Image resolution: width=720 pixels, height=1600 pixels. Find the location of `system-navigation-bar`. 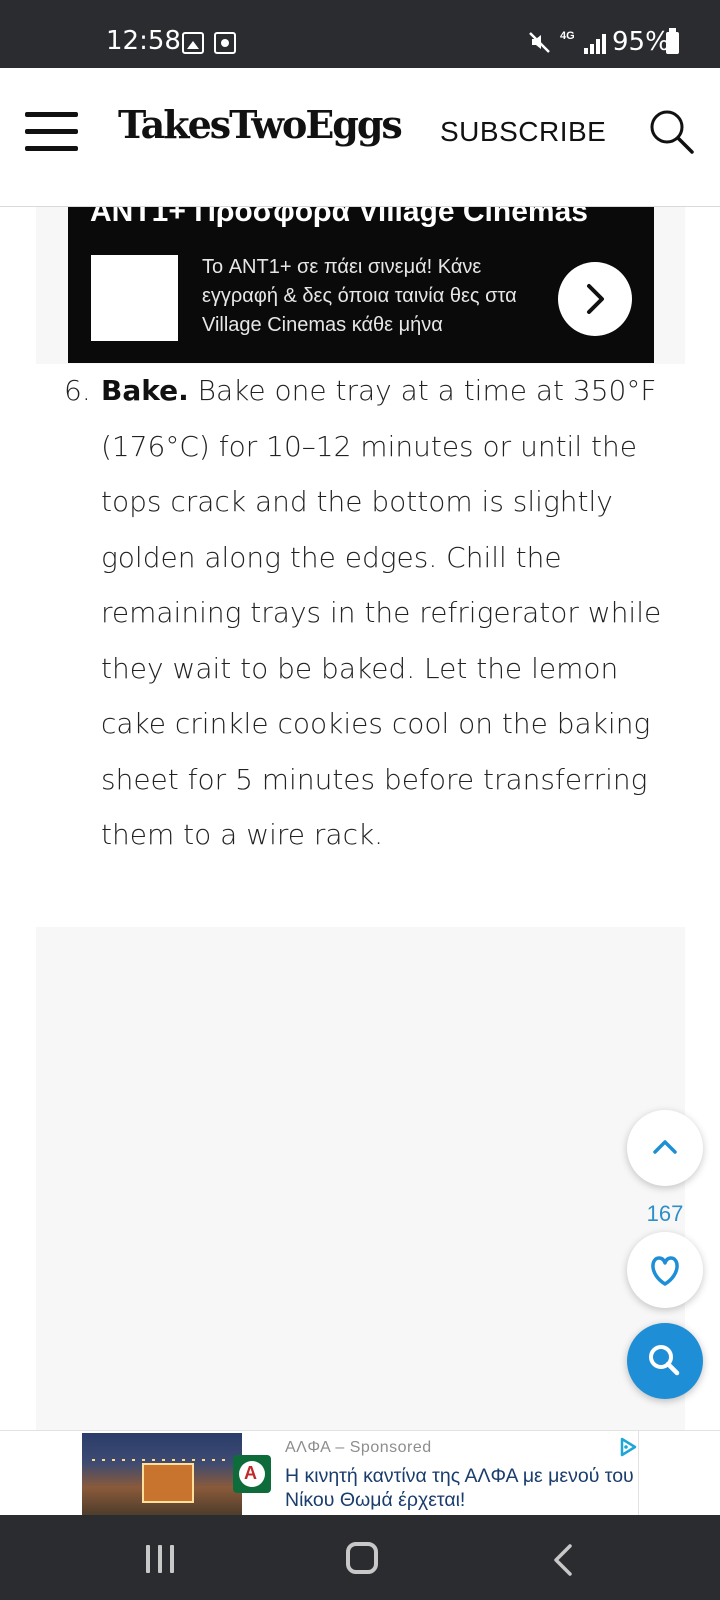

system-navigation-bar is located at coordinates (360, 1557).